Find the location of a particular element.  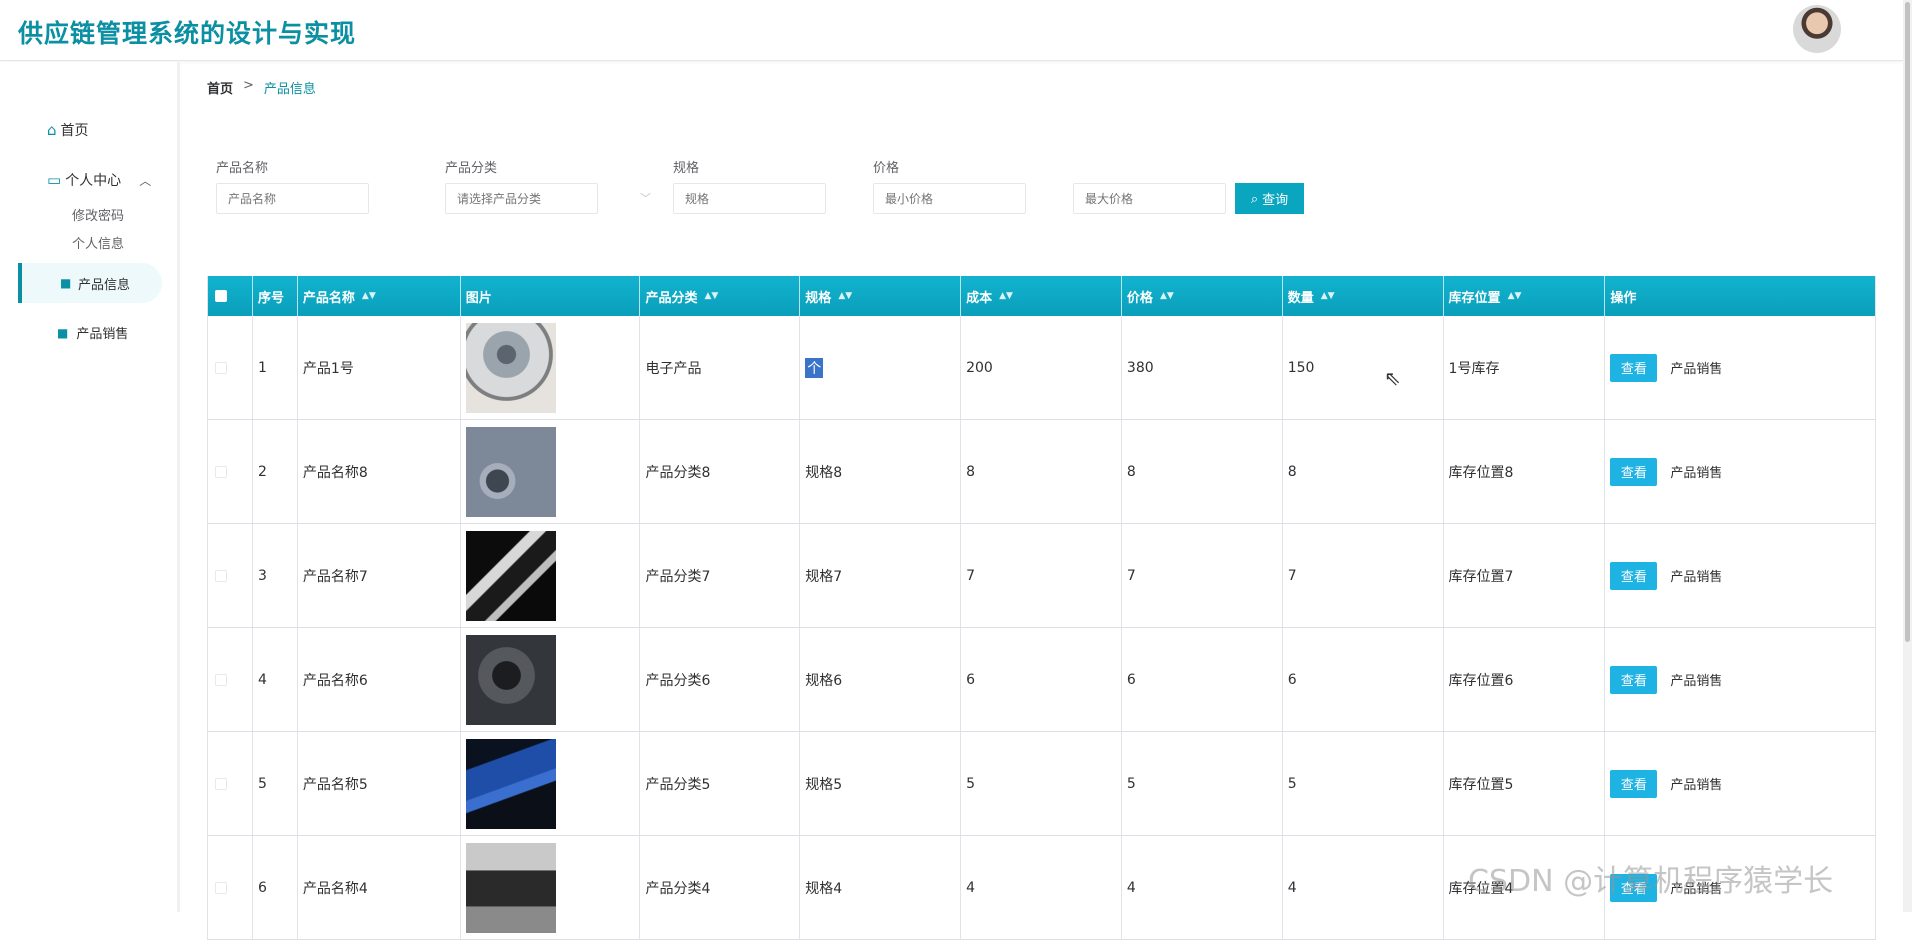

breadcrumb-home: 首页 is located at coordinates (220, 87).